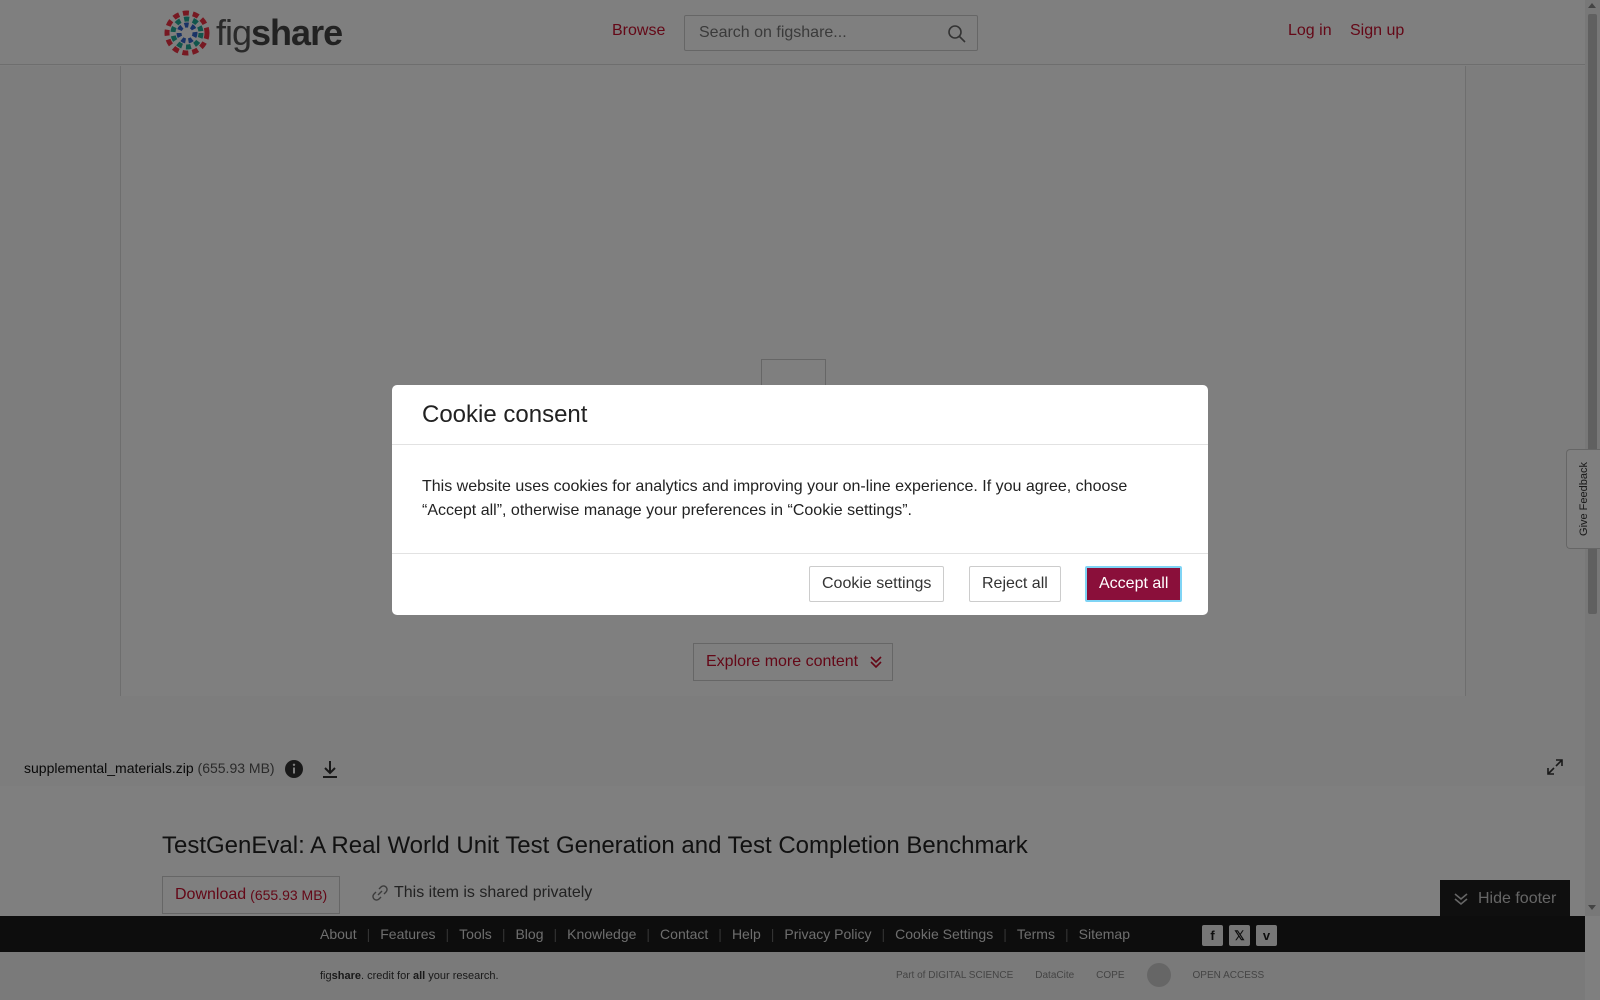 The image size is (1600, 1000). What do you see at coordinates (877, 584) in the screenshot?
I see `cookie-settings-button: Cookie settings` at bounding box center [877, 584].